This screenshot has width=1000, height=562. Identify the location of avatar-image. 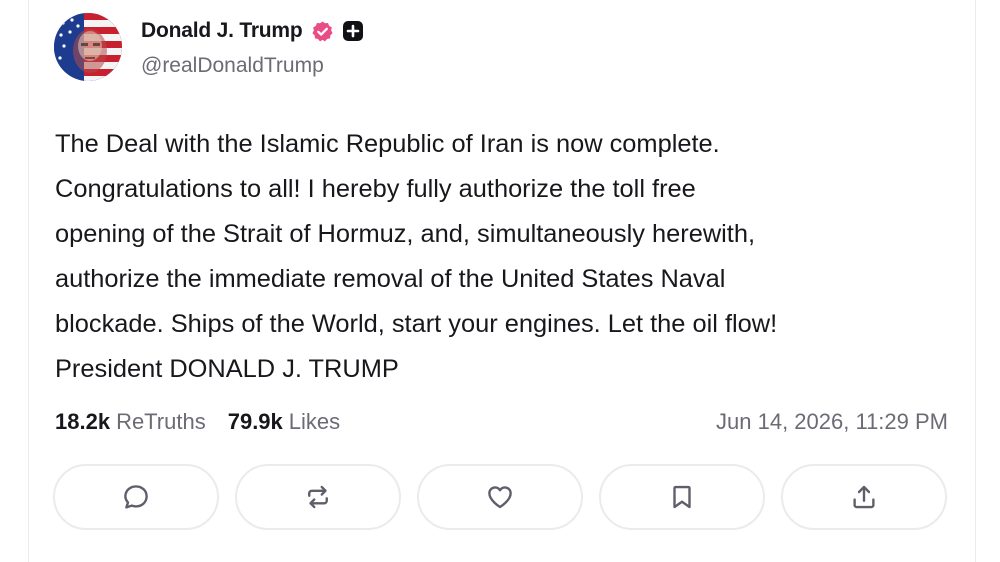
(88, 47).